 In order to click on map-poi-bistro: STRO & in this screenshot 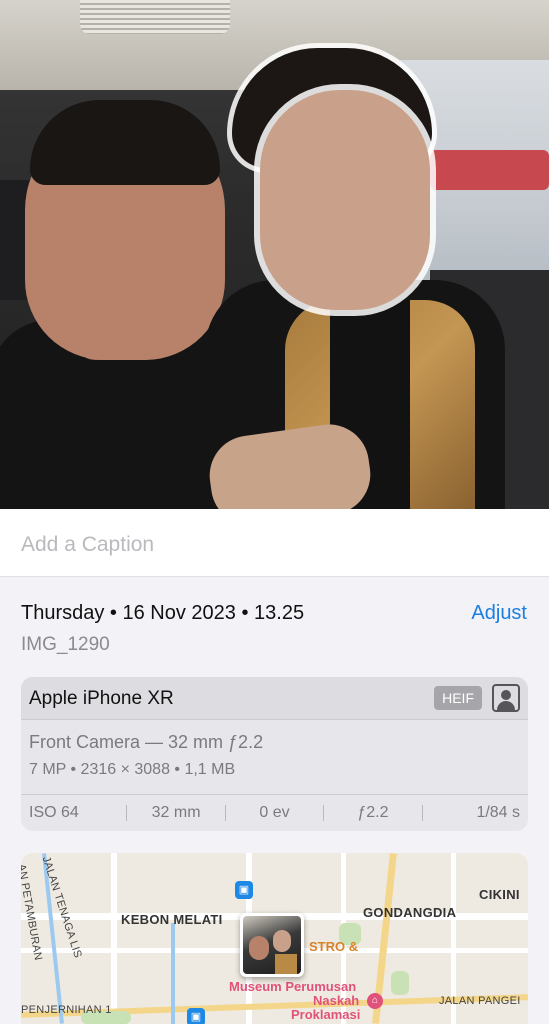, I will do `click(333, 946)`.